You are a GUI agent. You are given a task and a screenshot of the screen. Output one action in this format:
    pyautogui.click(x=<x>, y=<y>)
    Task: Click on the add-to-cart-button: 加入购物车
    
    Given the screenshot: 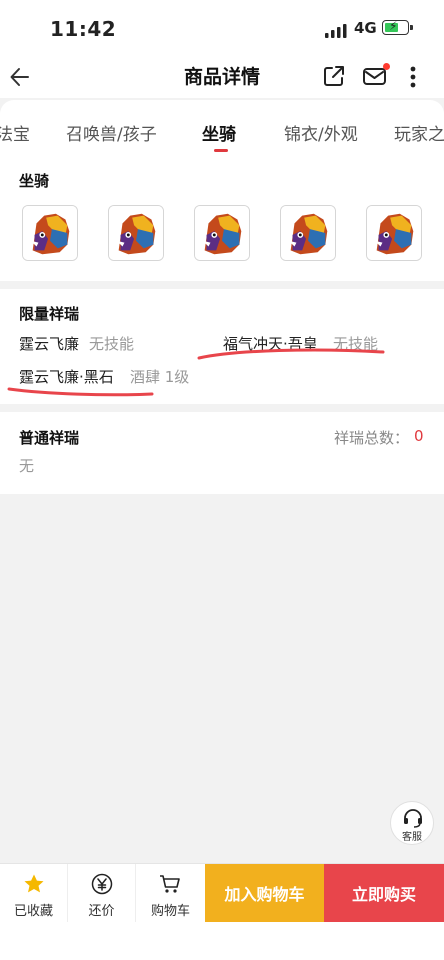 What is the action you would take?
    pyautogui.click(x=264, y=893)
    